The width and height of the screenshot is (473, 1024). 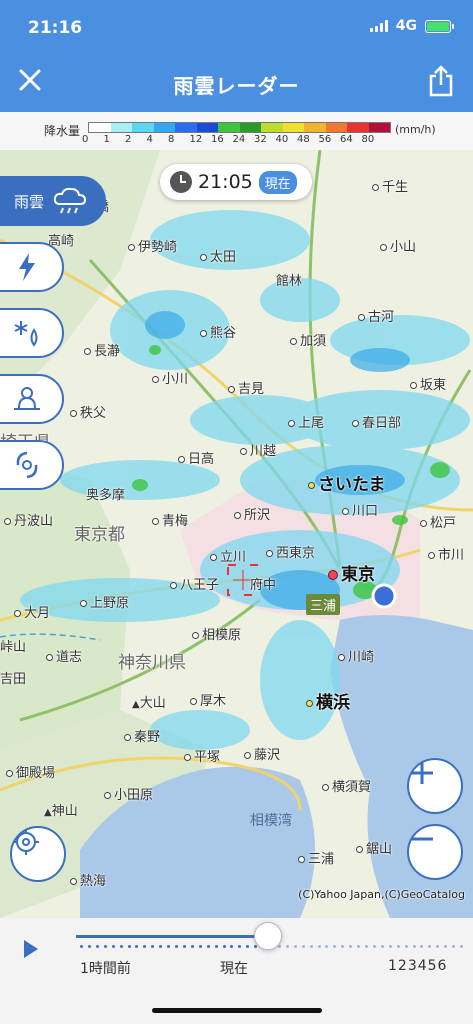 I want to click on home-indicator, so click(x=237, y=1010).